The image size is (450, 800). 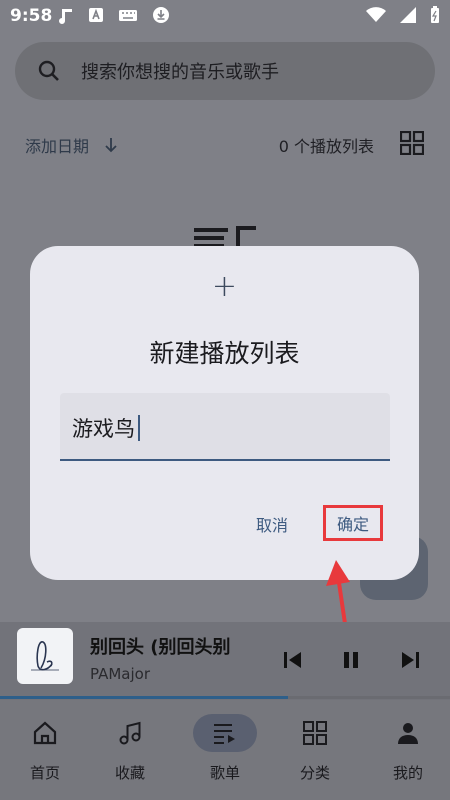 What do you see at coordinates (315, 750) in the screenshot?
I see `nav-categories: 分类` at bounding box center [315, 750].